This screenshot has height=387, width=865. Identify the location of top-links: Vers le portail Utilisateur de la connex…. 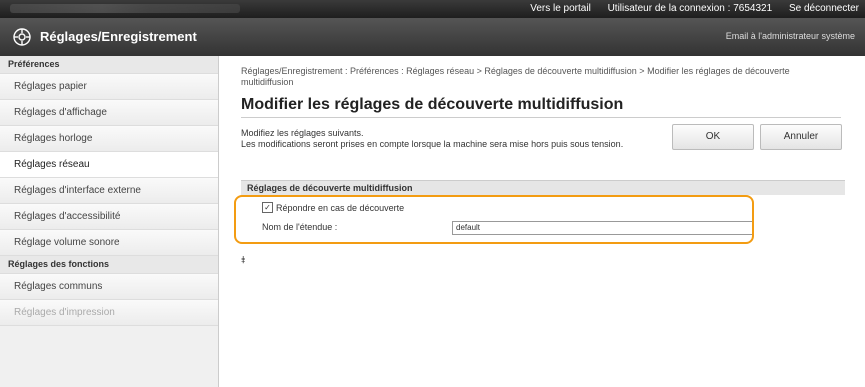
(687, 9).